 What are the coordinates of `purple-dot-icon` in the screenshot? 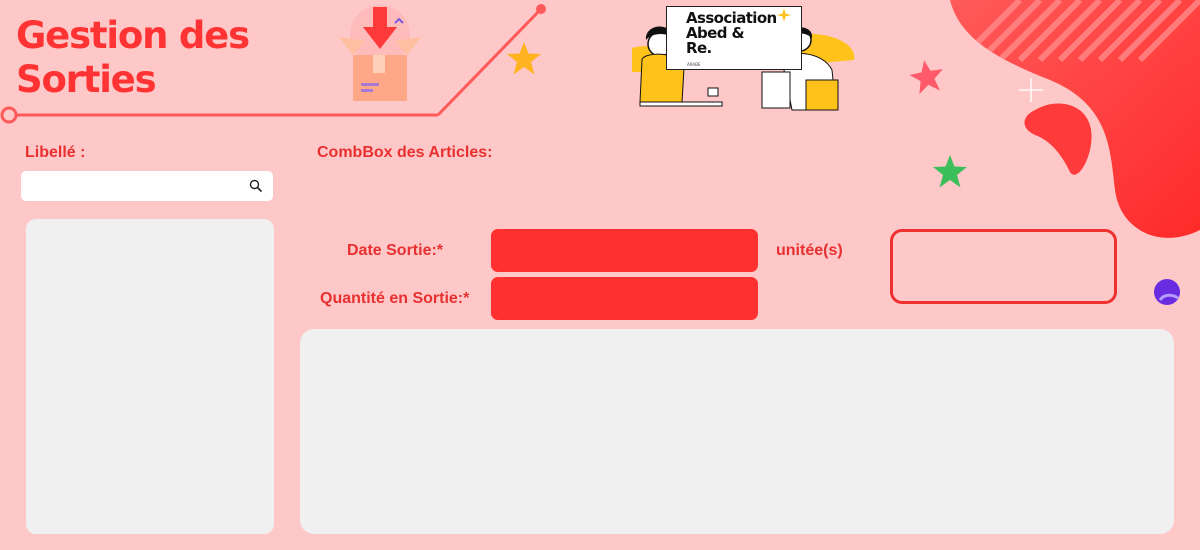 It's located at (1167, 292).